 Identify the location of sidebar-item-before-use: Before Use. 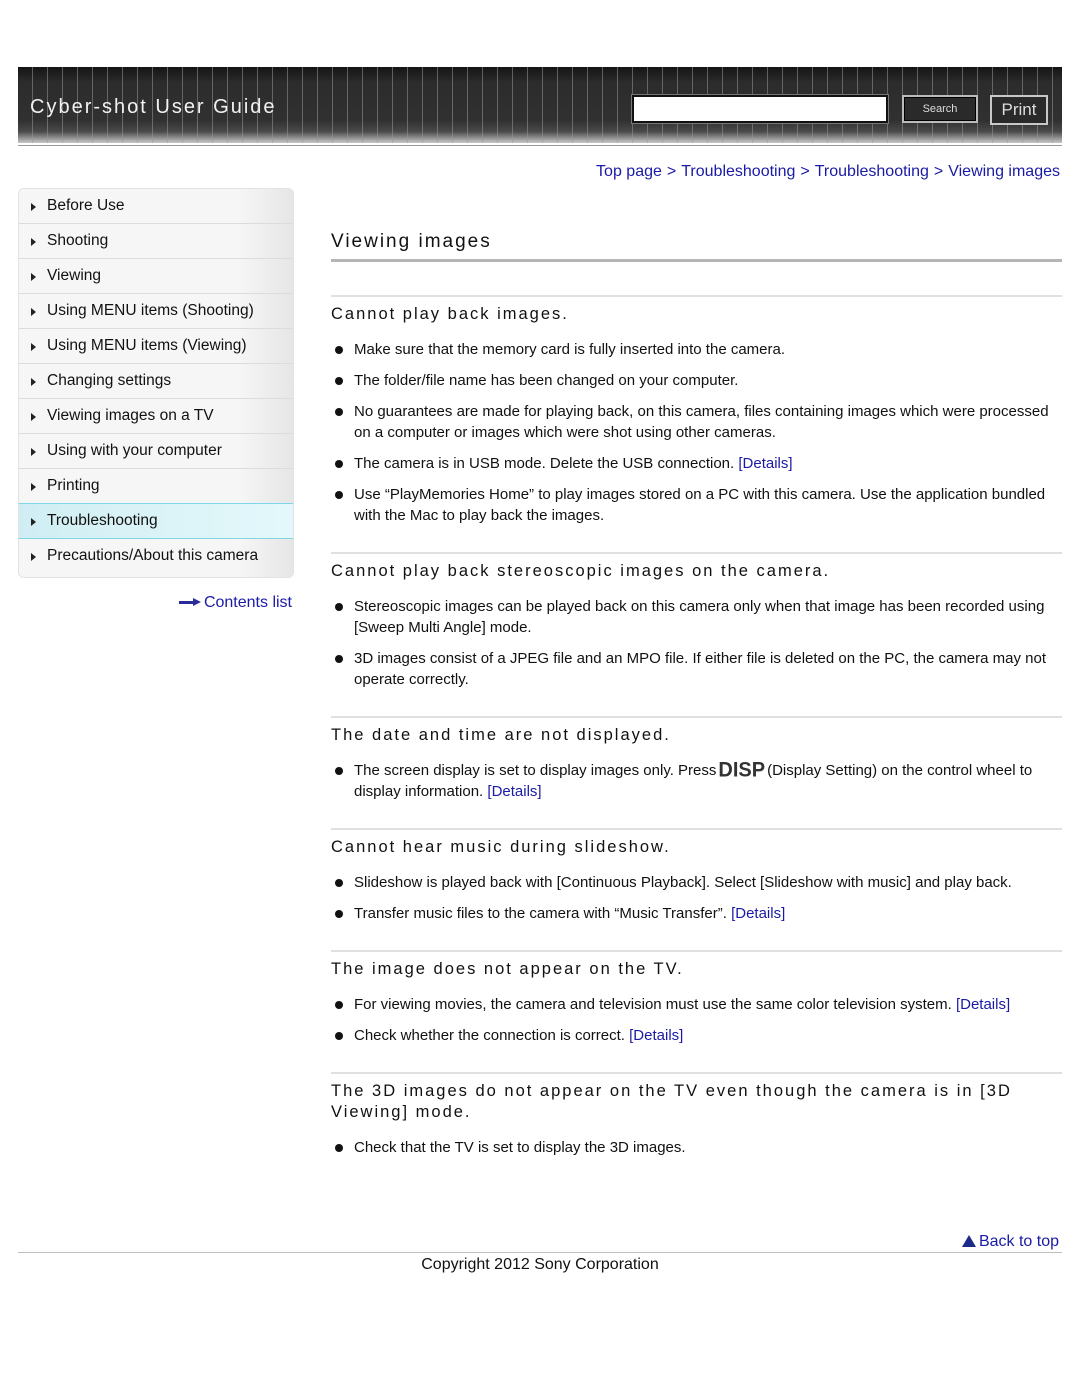
(156, 206).